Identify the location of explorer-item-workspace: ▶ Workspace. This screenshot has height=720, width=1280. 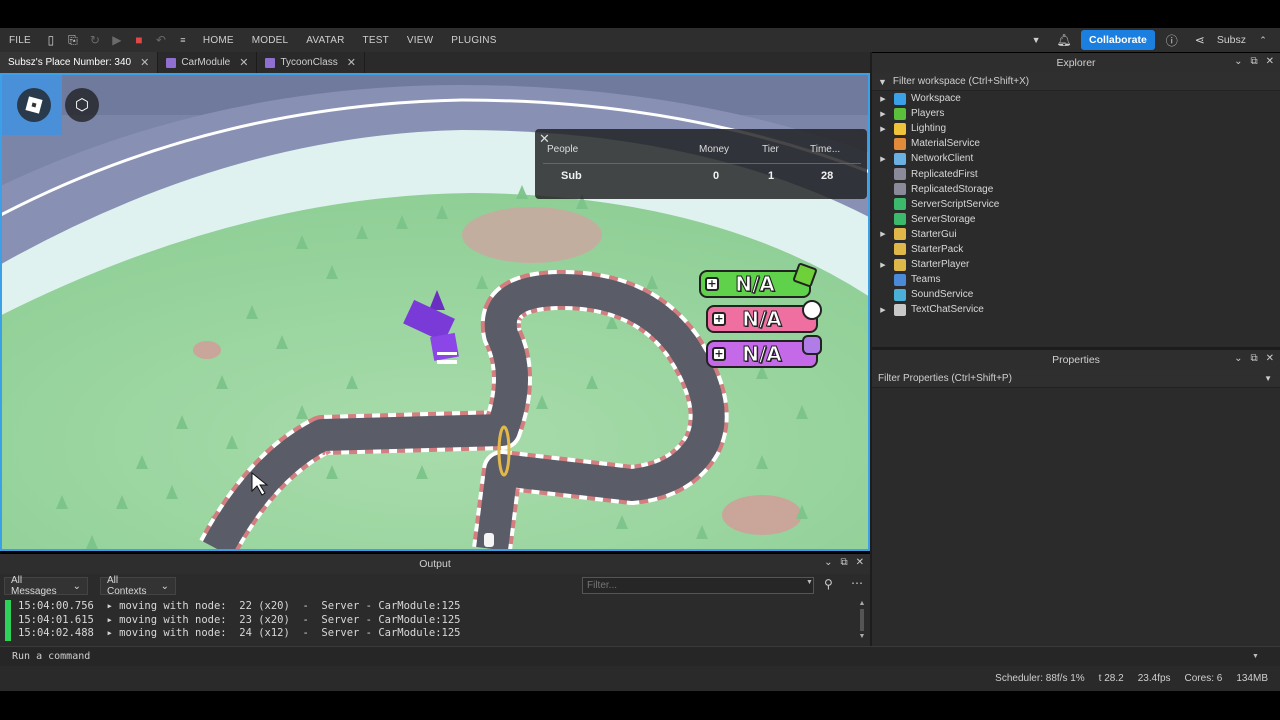
(1076, 98).